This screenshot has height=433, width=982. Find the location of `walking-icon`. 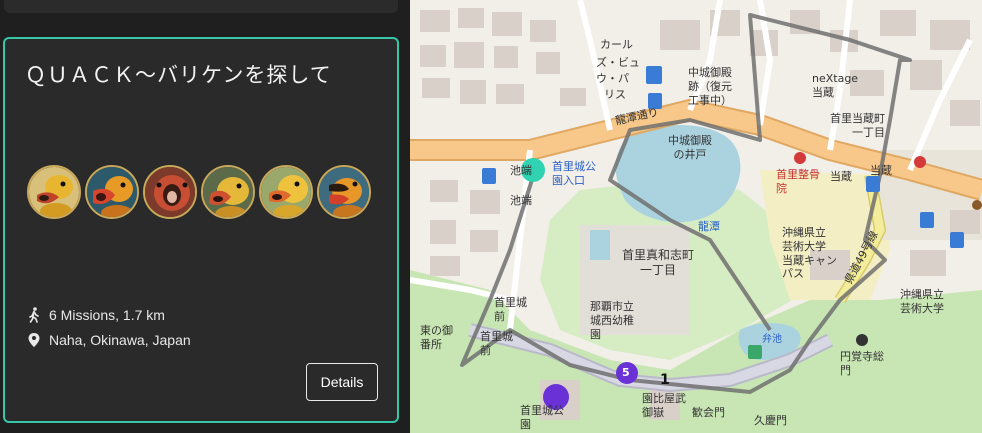

walking-icon is located at coordinates (34, 315).